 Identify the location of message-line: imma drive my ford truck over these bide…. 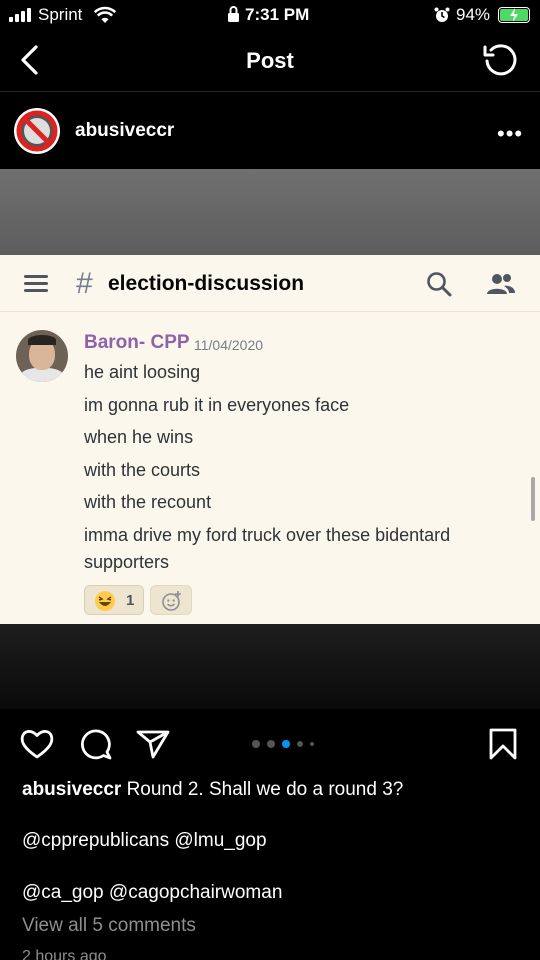
(267, 548).